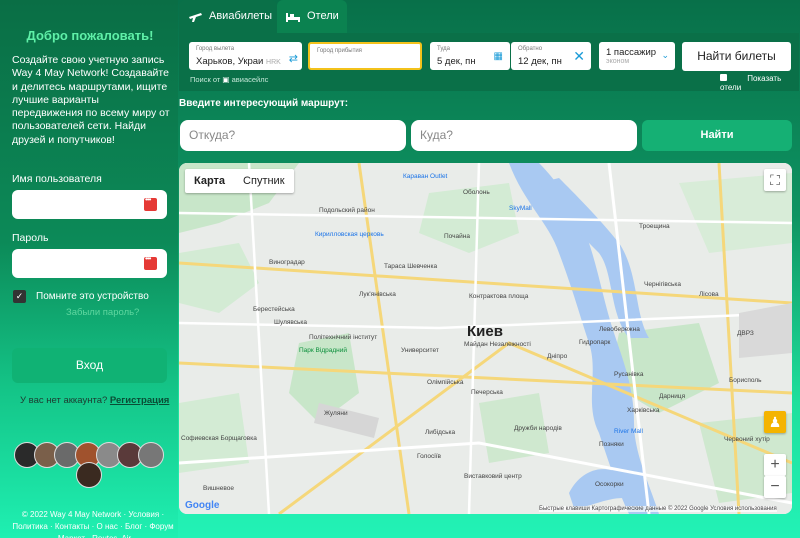  I want to click on tab-satellite: Спутник, so click(263, 181).